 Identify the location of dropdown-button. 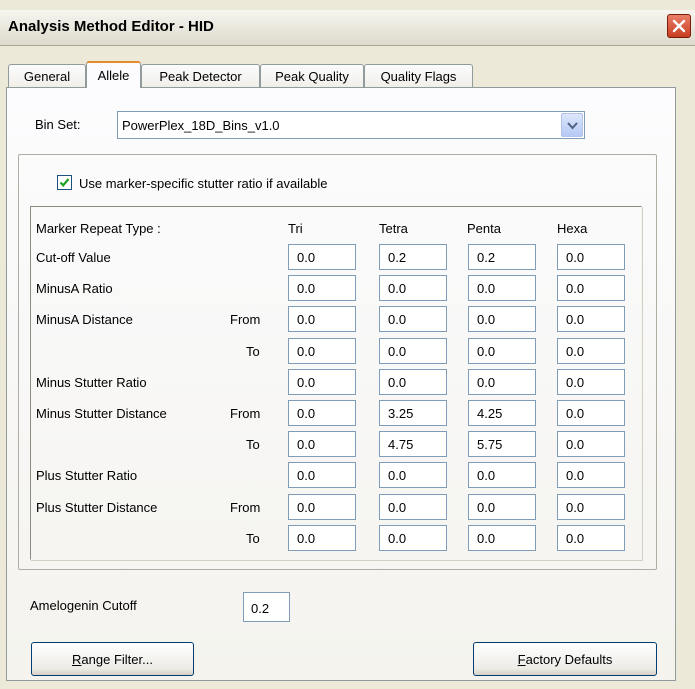
(572, 125).